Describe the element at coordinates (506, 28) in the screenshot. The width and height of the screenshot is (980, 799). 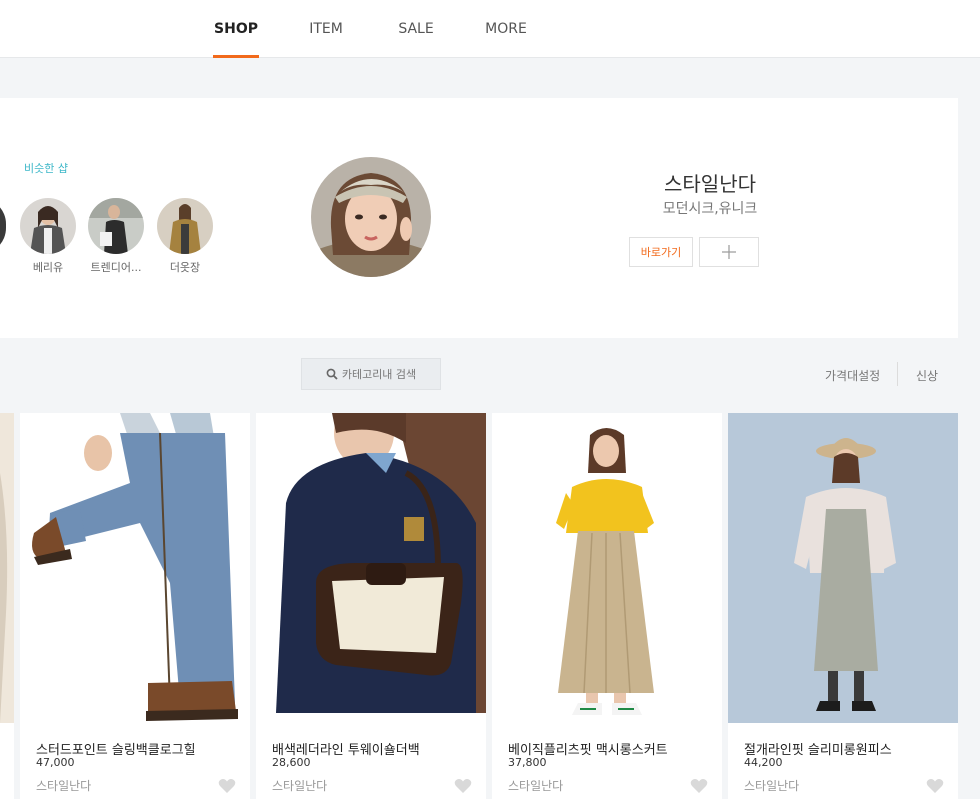
I see `tab-more: MORE` at that location.